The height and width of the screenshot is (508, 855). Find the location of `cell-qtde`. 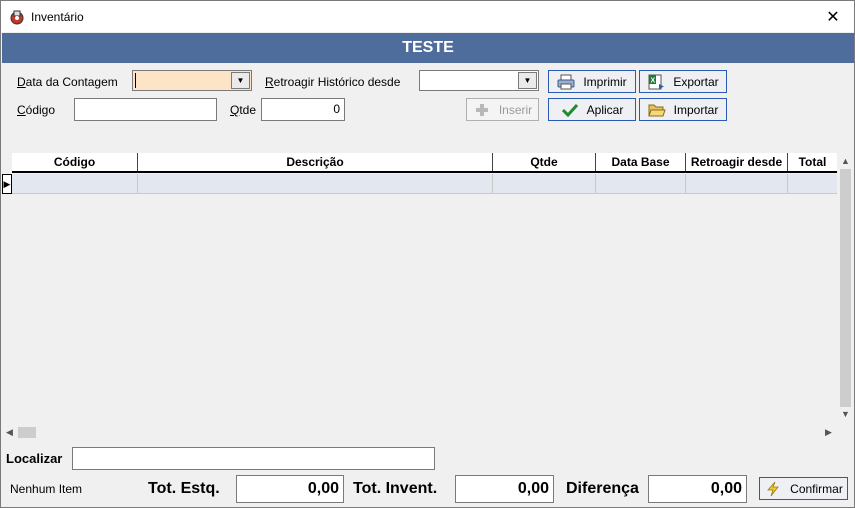

cell-qtde is located at coordinates (544, 183).